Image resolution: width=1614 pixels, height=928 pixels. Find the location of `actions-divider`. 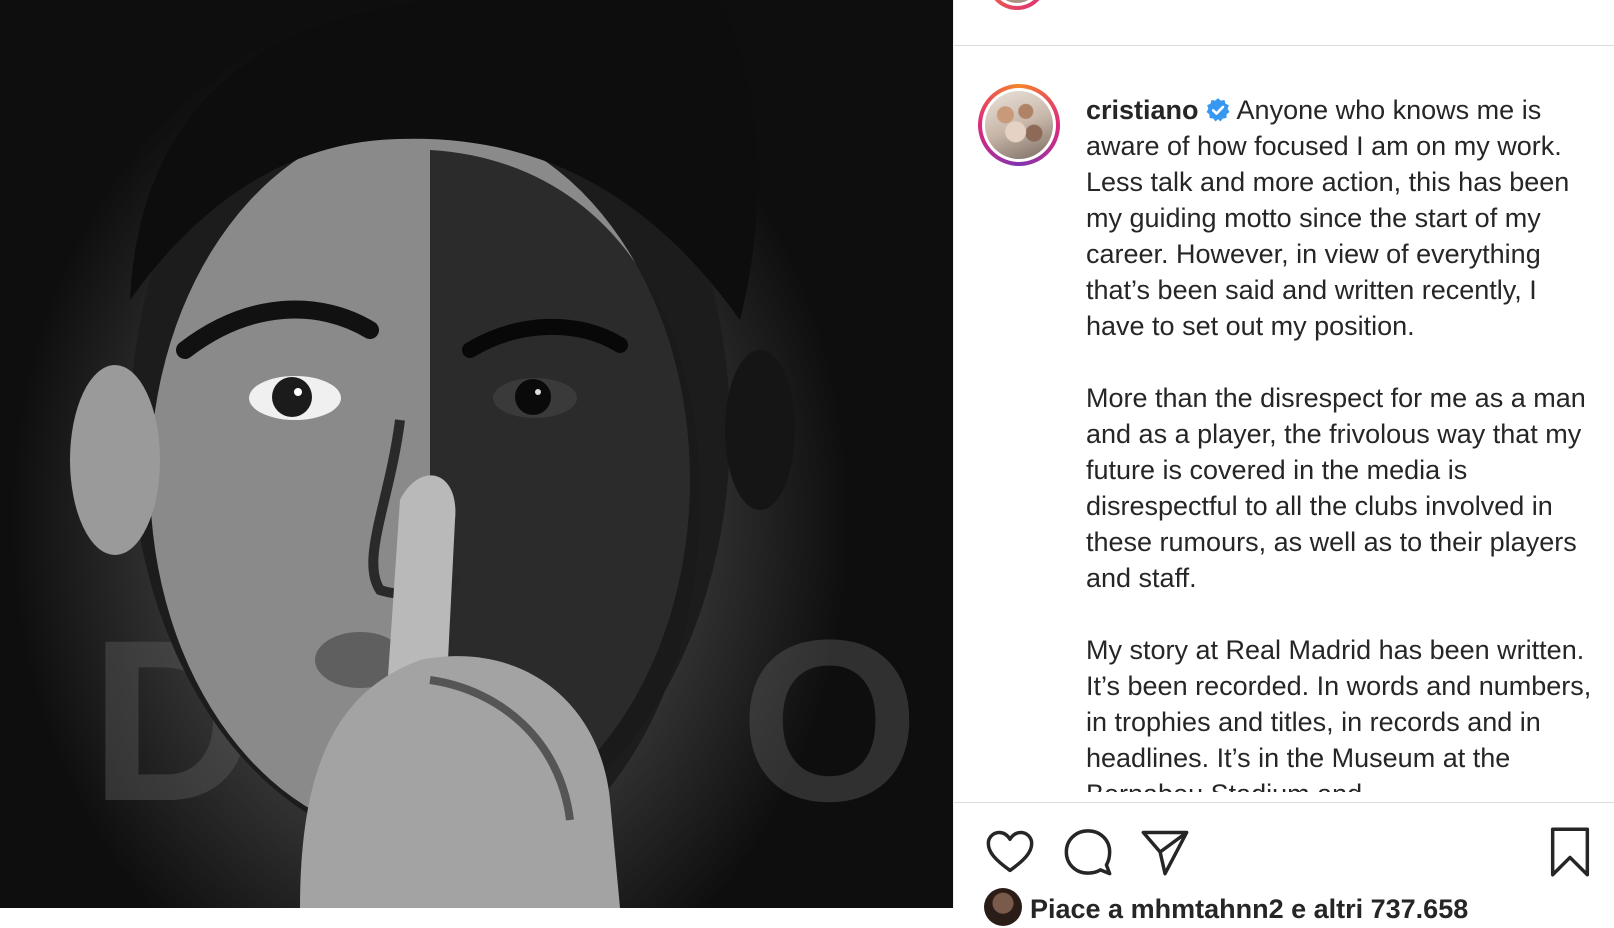

actions-divider is located at coordinates (1284, 802).